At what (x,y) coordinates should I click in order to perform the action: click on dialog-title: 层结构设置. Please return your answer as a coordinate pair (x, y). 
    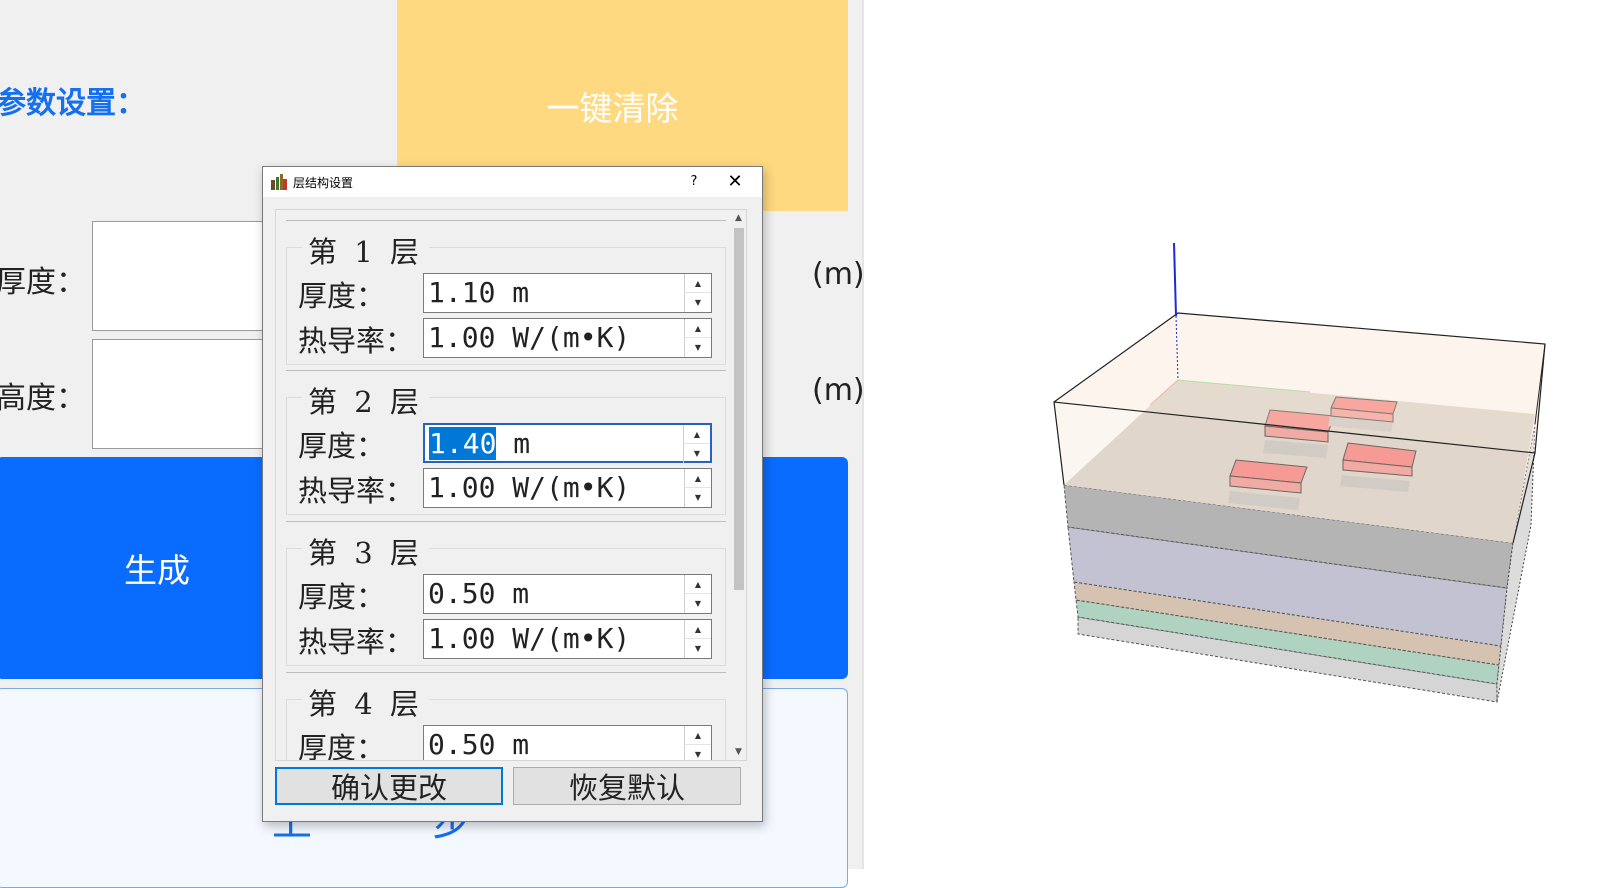
    Looking at the image, I should click on (323, 183).